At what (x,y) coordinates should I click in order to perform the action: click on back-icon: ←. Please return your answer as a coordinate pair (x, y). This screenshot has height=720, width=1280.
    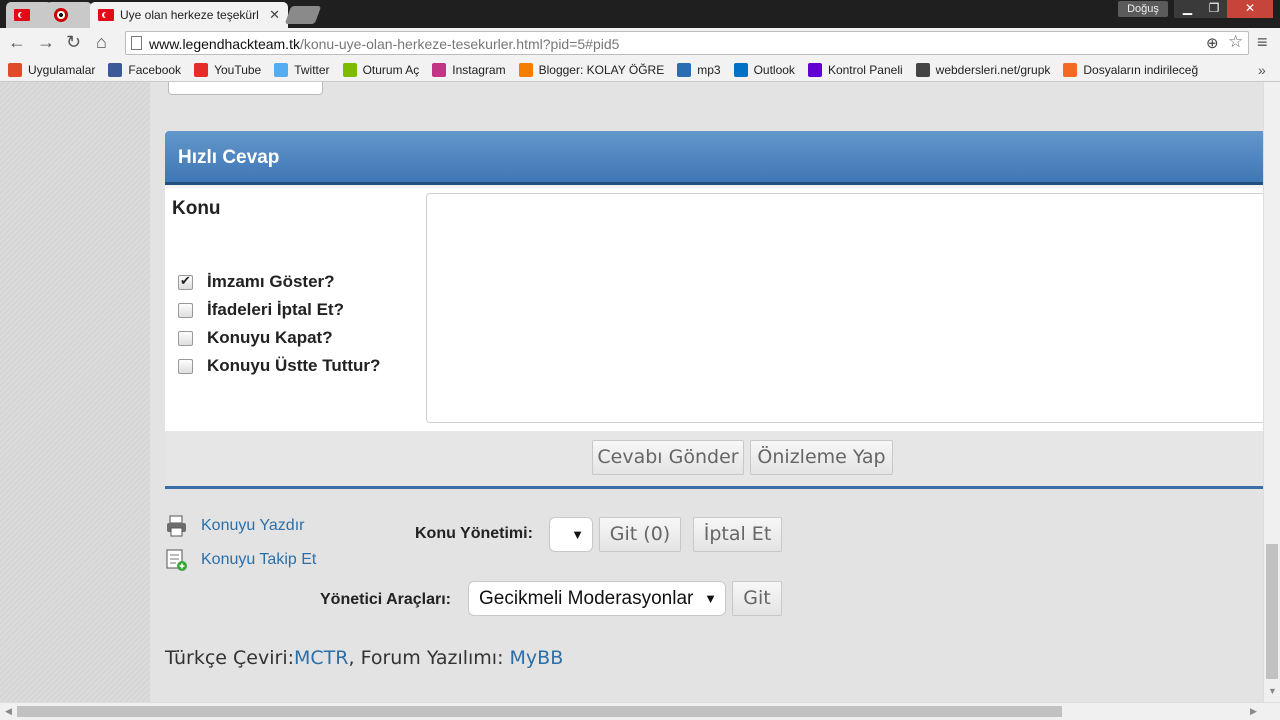
    Looking at the image, I should click on (17, 42).